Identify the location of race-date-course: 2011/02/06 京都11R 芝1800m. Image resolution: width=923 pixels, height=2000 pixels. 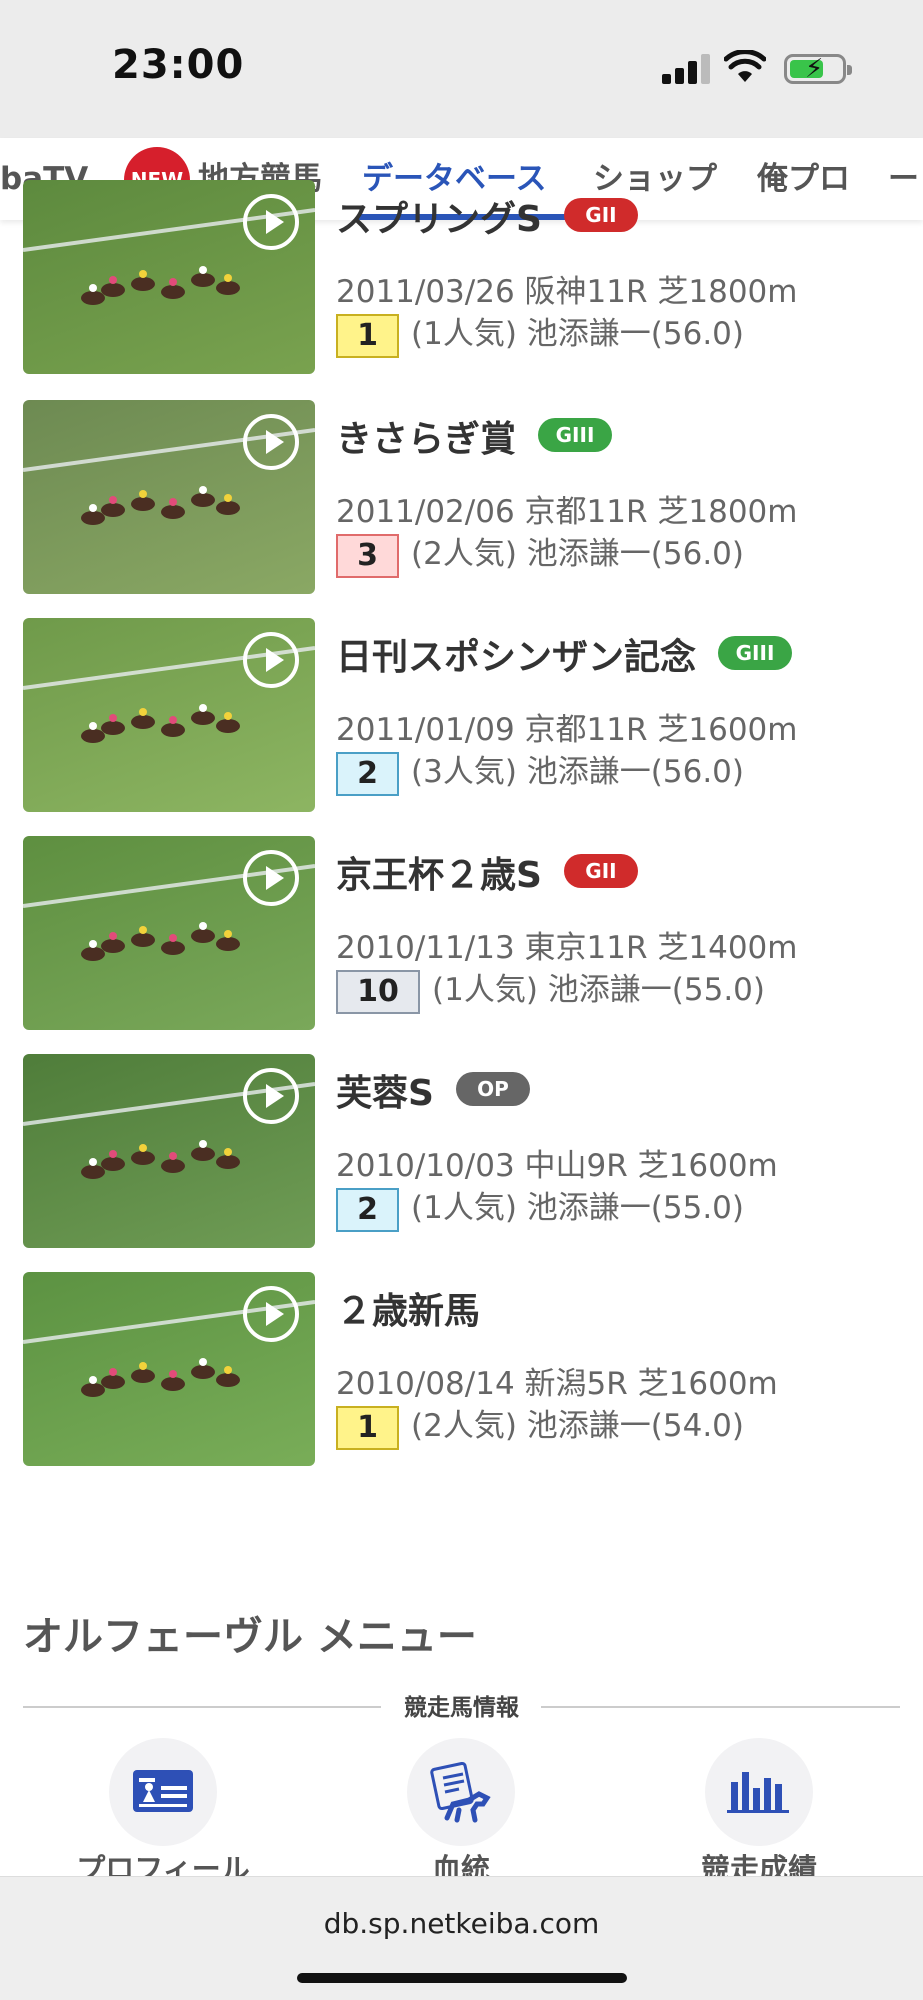
(567, 512).